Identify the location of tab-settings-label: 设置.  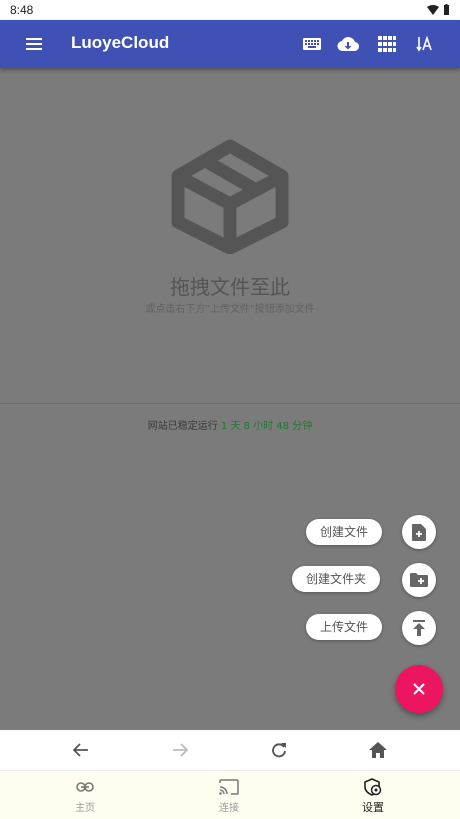
(373, 807).